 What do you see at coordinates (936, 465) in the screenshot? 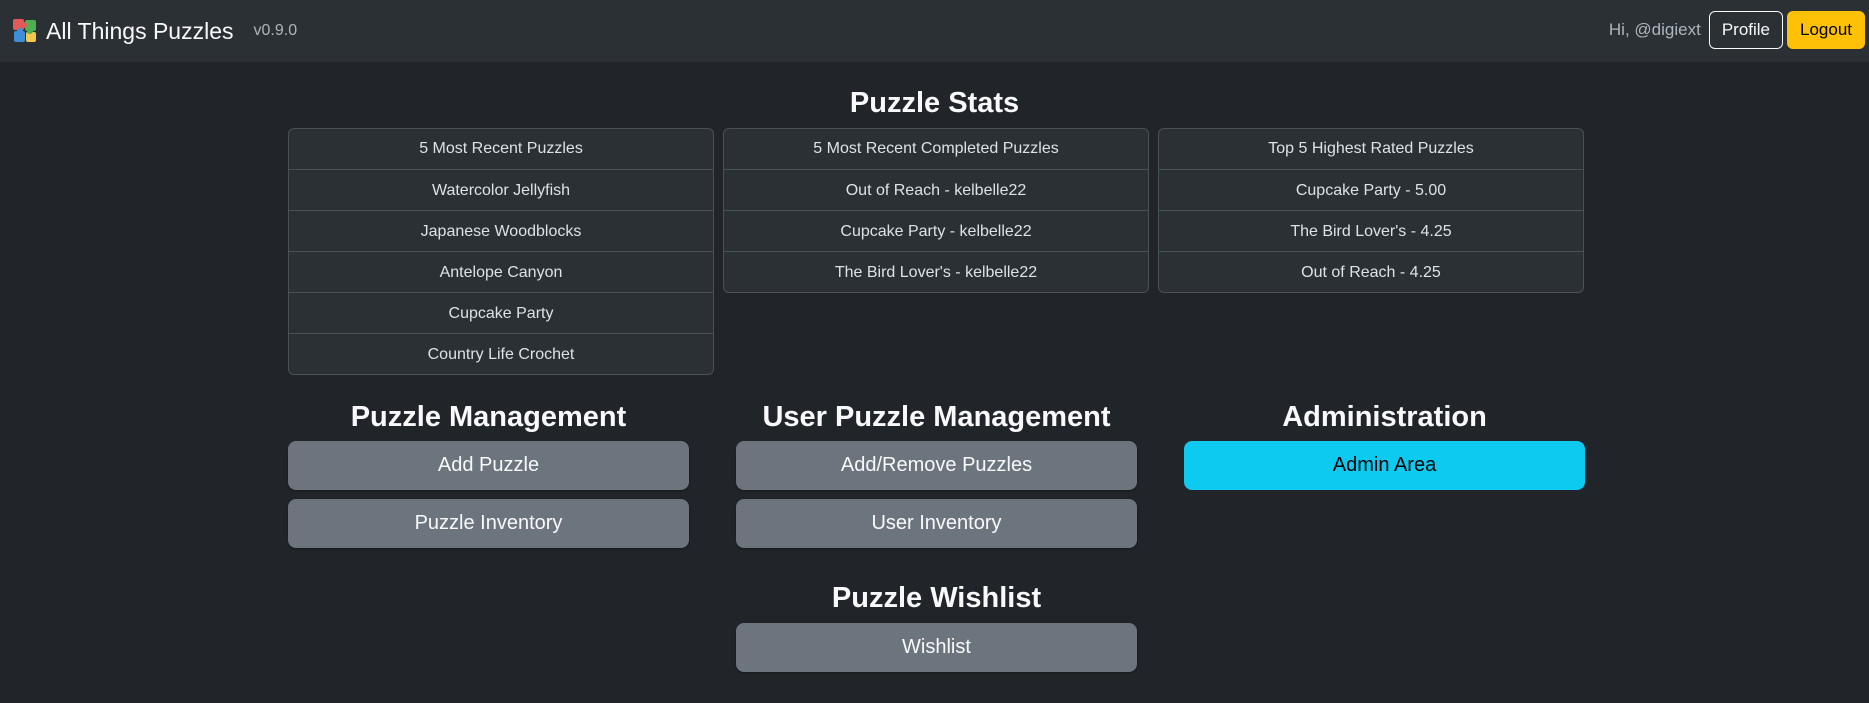
I see `add-remove-puzzles-button: Add/Remove Puzzles` at bounding box center [936, 465].